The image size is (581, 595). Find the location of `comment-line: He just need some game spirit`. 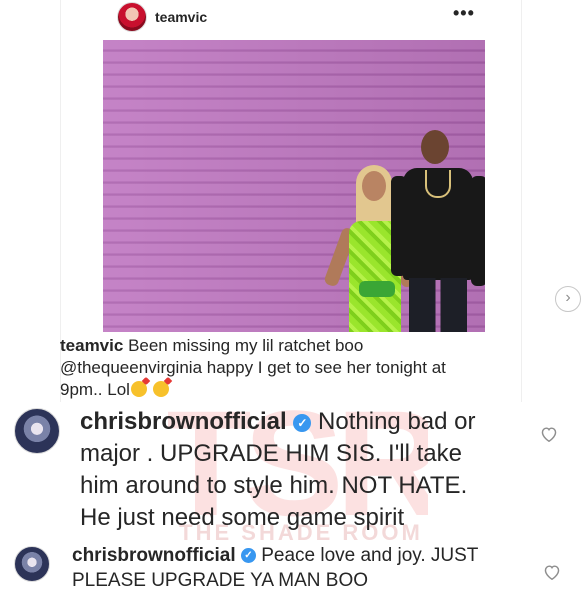

comment-line: He just need some game spirit is located at coordinates (242, 517).